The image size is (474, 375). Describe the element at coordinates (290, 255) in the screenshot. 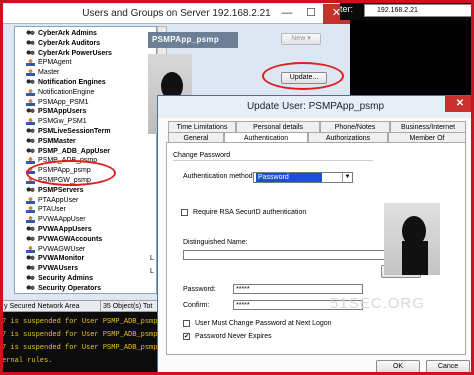

I see `dn-input` at that location.